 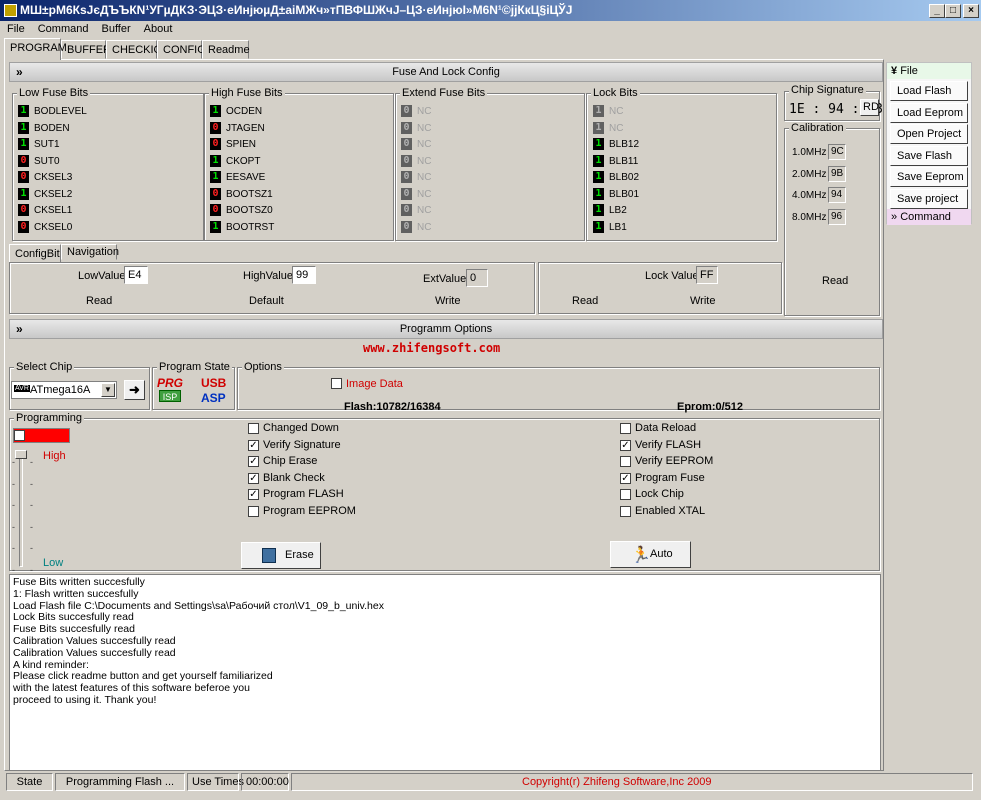 What do you see at coordinates (266, 301) in the screenshot?
I see `fuse-default-button: Default` at bounding box center [266, 301].